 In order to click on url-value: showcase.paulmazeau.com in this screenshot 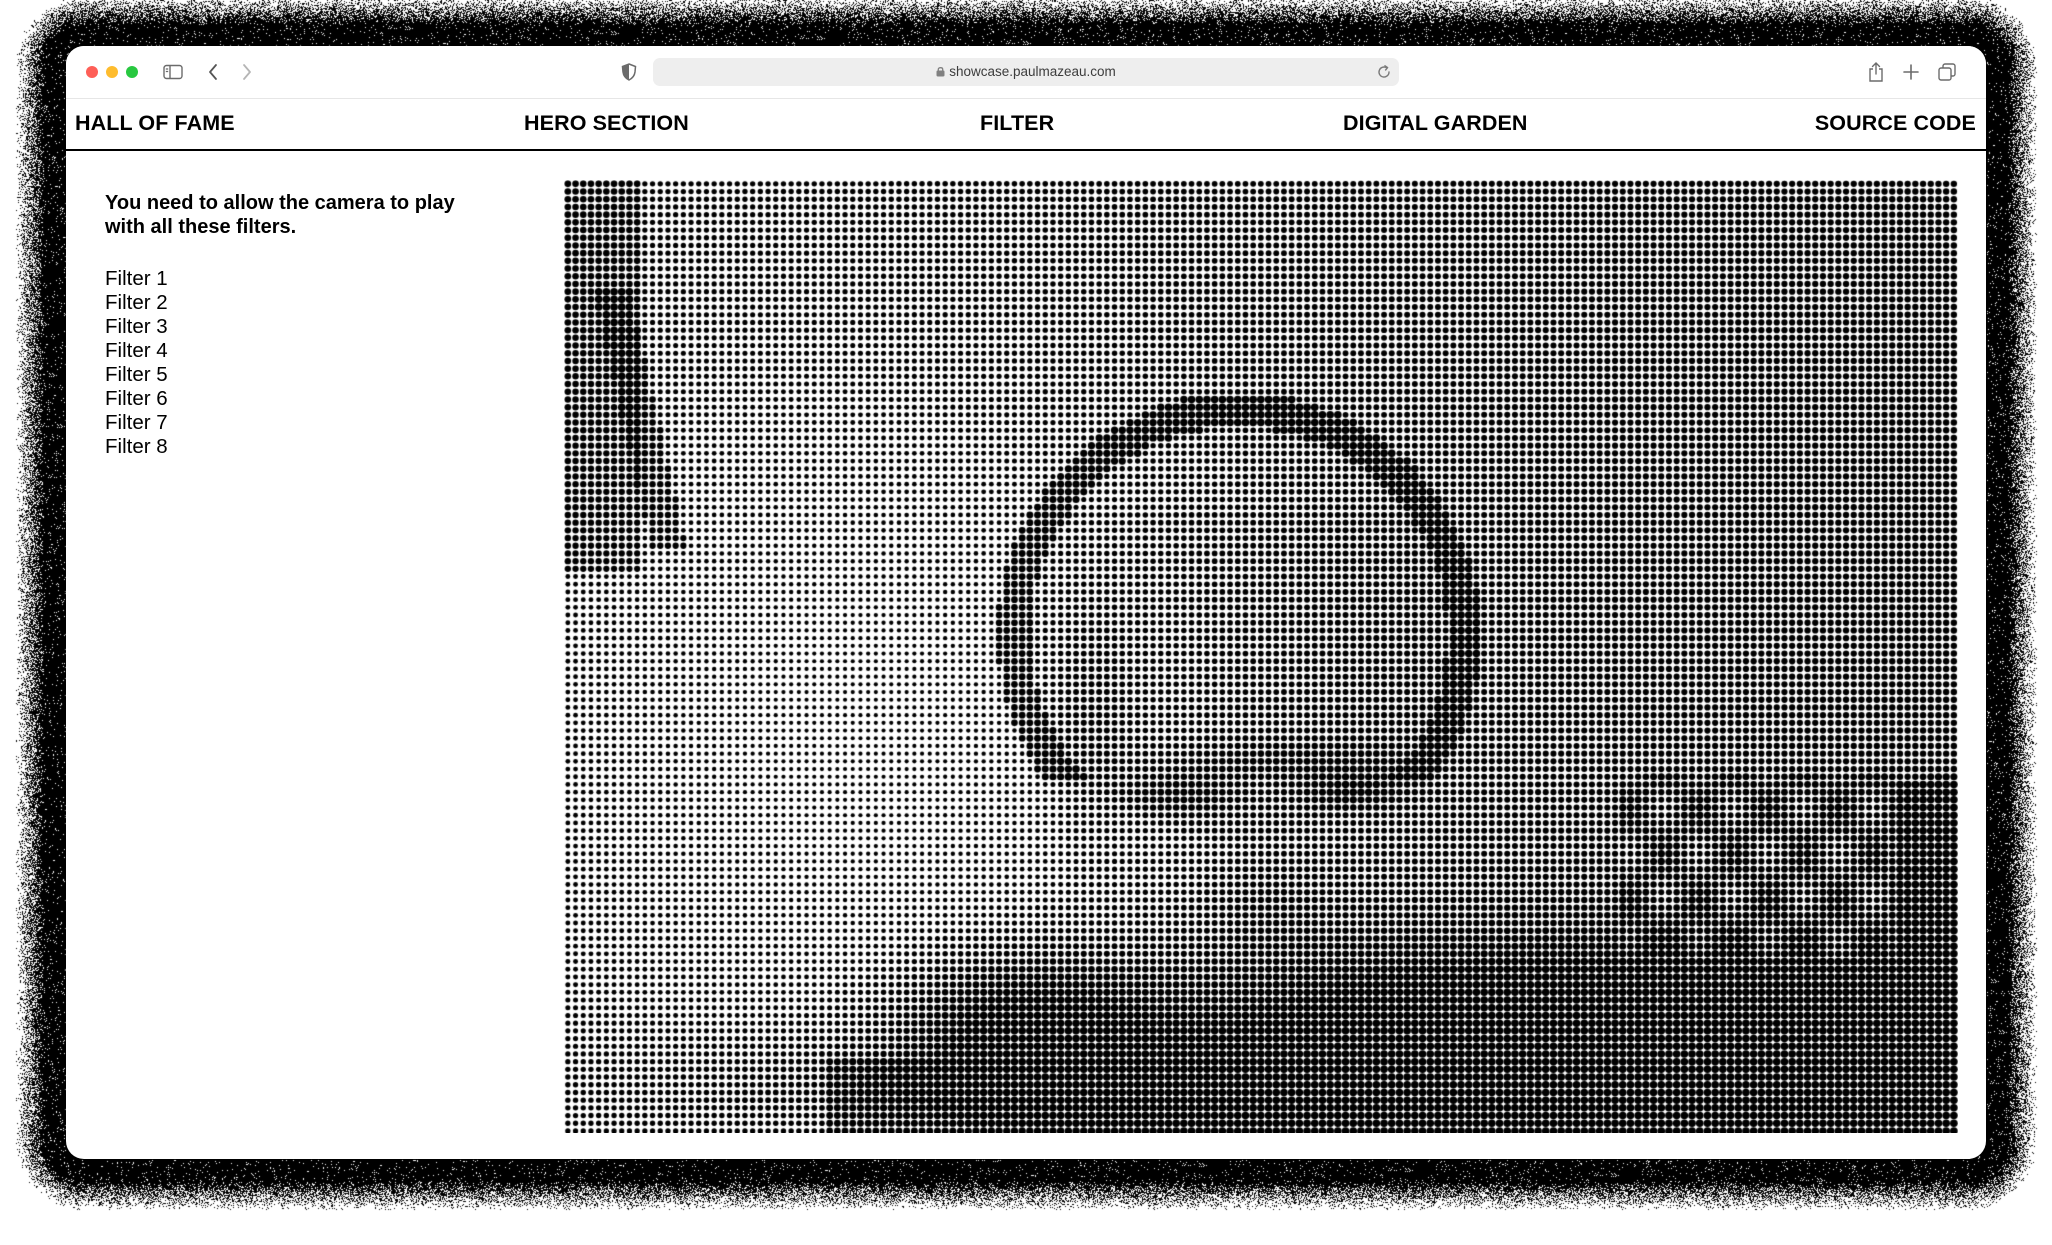, I will do `click(1032, 71)`.